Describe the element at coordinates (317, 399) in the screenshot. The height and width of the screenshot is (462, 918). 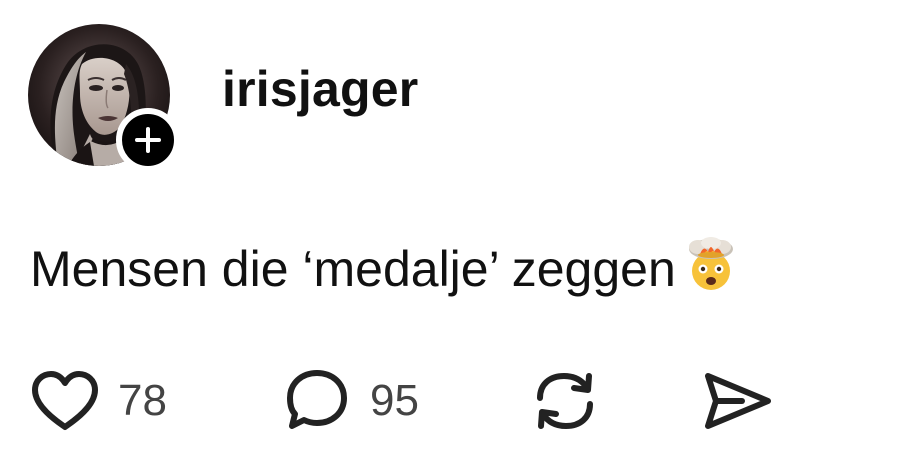
I see `speech-bubble-icon` at that location.